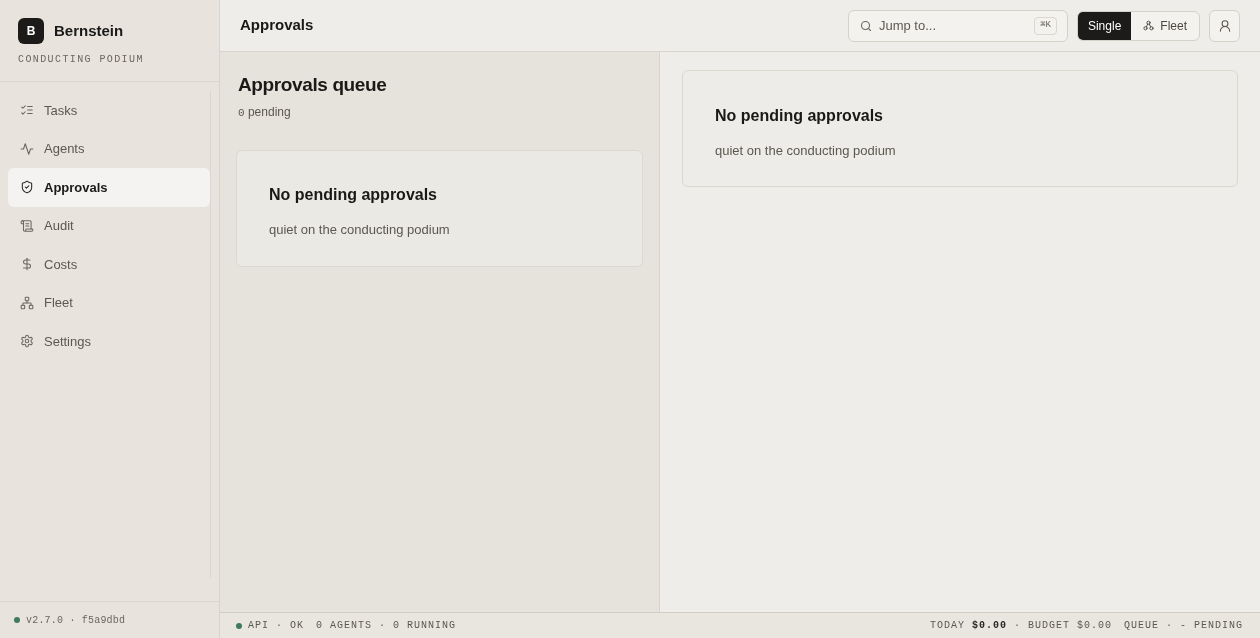  Describe the element at coordinates (386, 626) in the screenshot. I see `status-text: 0 AGENTS · 0 RUNNING` at that location.